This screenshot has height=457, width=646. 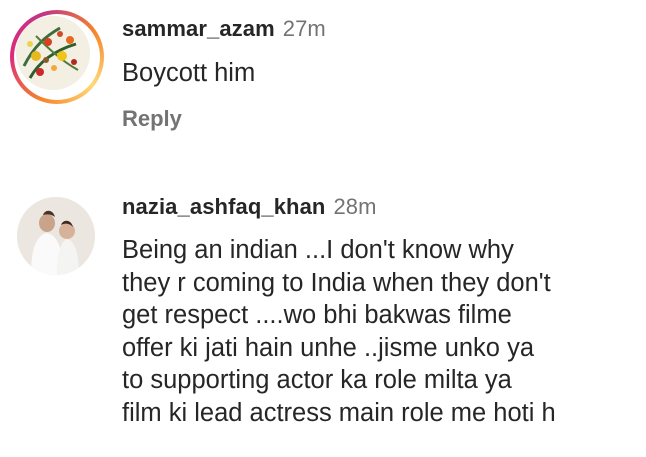 I want to click on username: nazia_ashfaq_khan, so click(x=223, y=206).